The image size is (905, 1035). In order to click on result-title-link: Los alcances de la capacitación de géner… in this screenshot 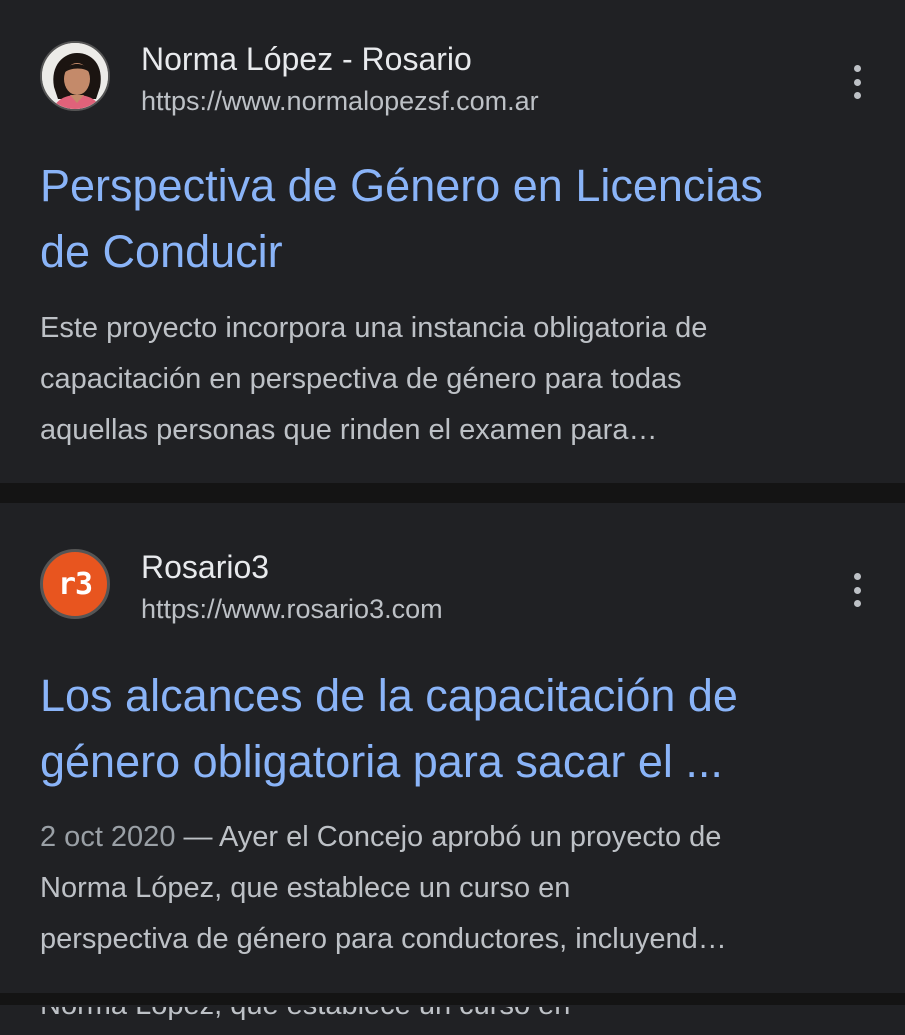, I will do `click(455, 729)`.